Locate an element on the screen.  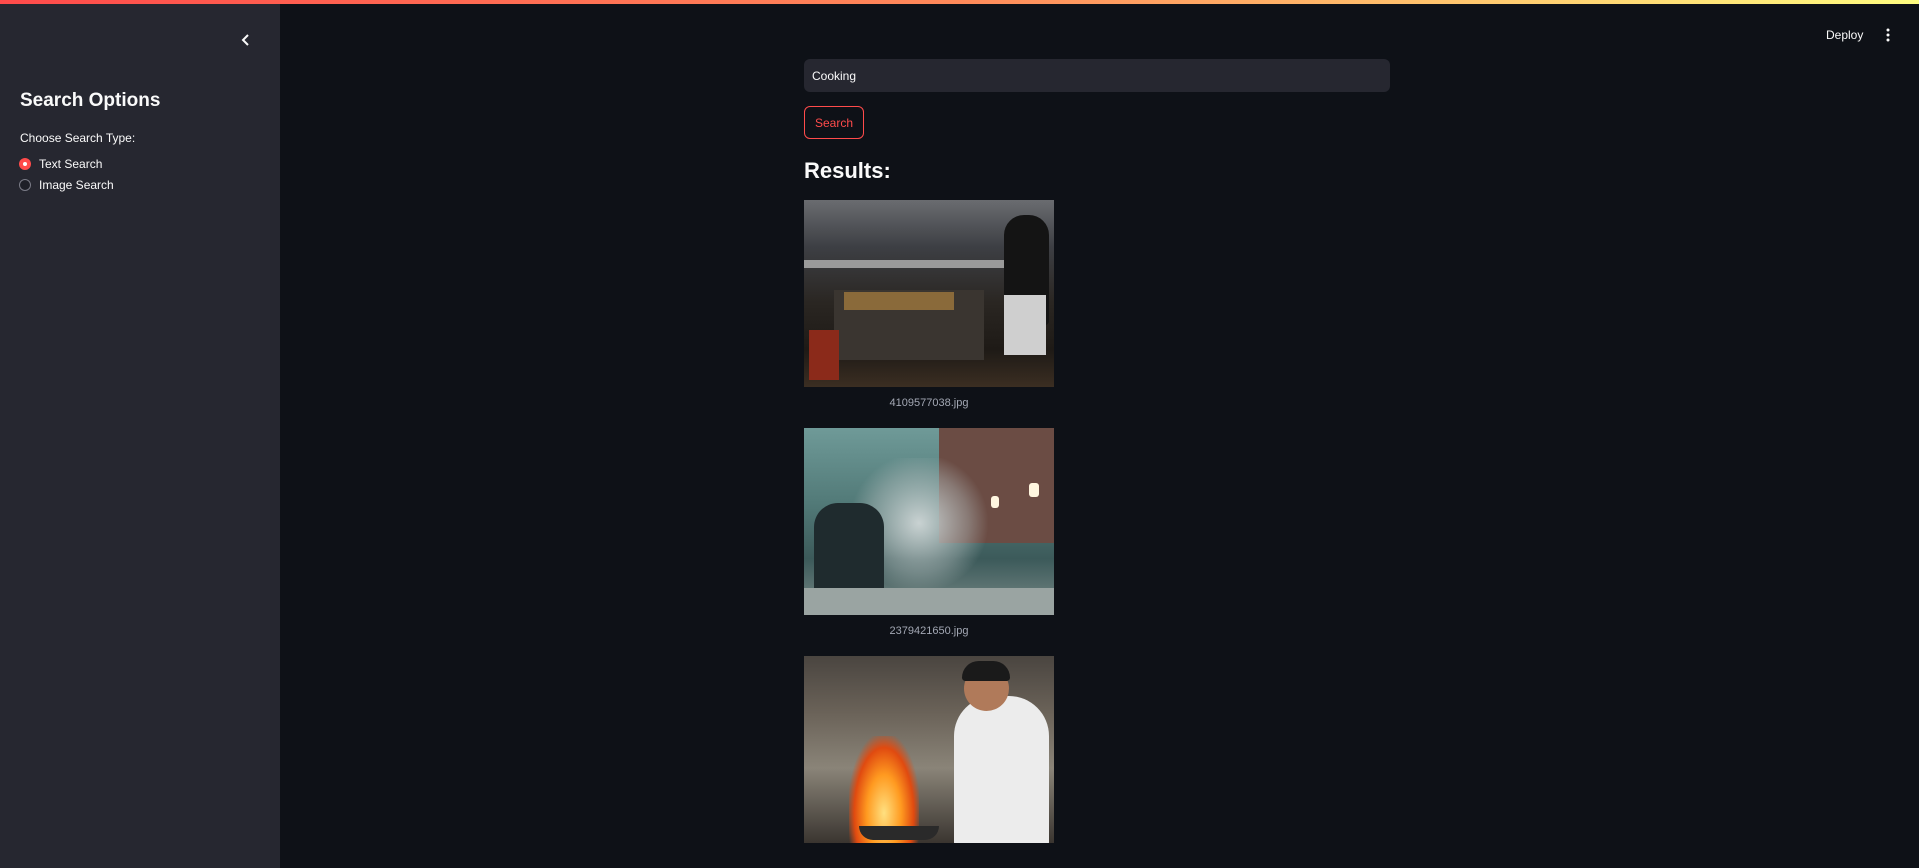
search-button: Search is located at coordinates (834, 122).